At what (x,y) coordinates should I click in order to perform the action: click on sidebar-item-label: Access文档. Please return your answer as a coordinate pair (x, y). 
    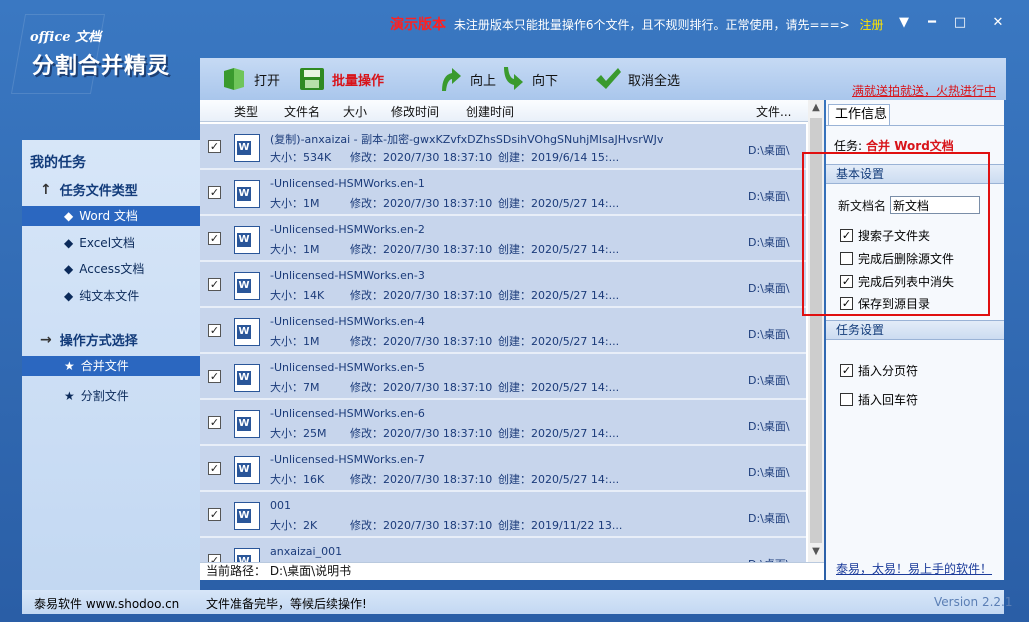
    Looking at the image, I should click on (112, 269).